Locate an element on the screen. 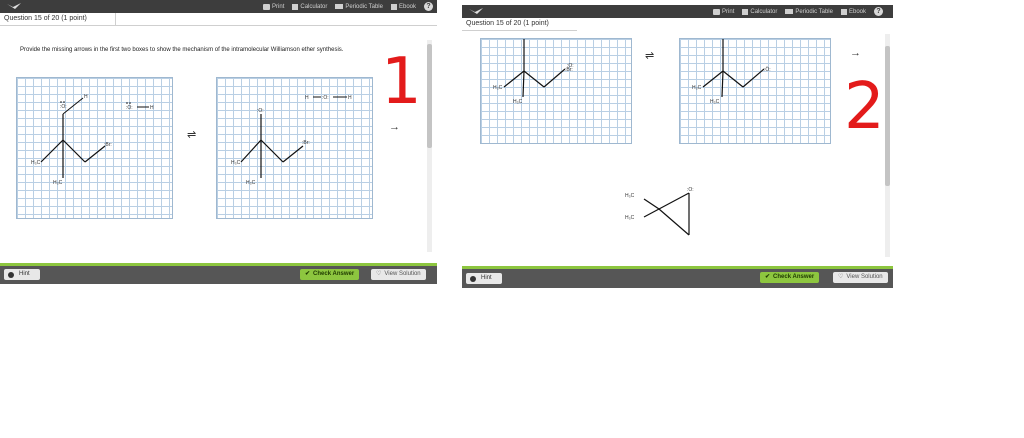 The image size is (1024, 438). reaction-arrow-1: → is located at coordinates (394, 127).